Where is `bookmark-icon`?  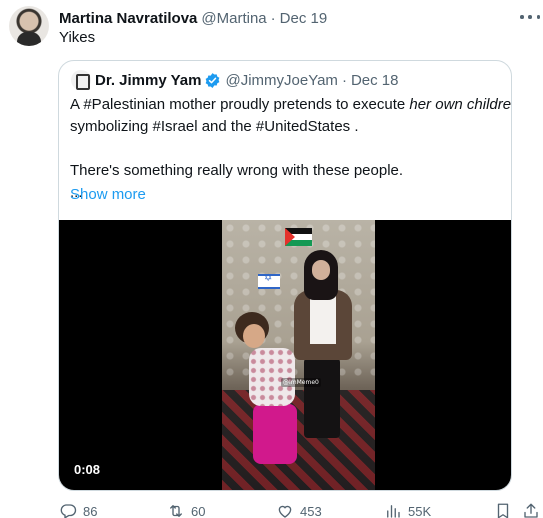 bookmark-icon is located at coordinates (503, 510).